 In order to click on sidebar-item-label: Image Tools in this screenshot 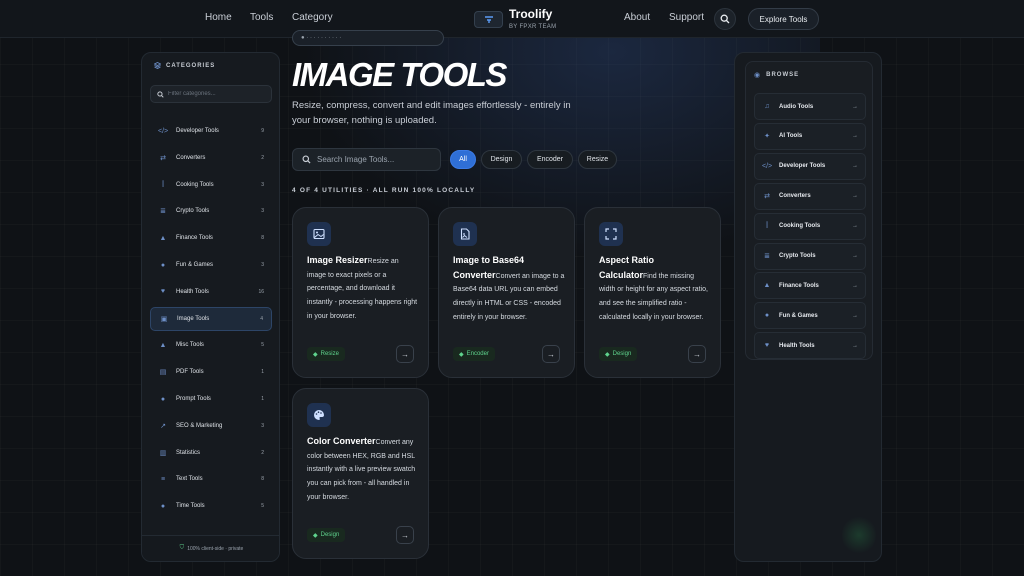, I will do `click(193, 318)`.